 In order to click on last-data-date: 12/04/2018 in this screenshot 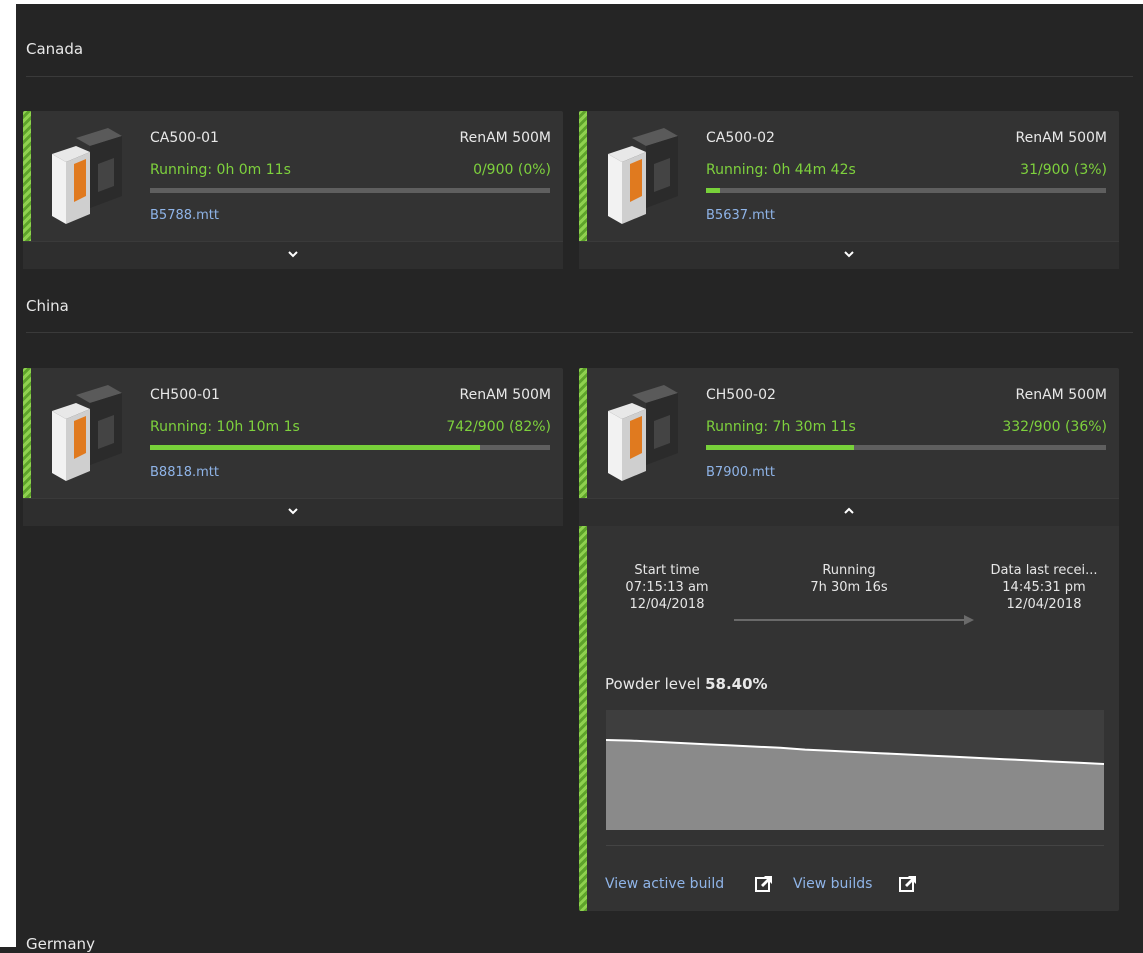, I will do `click(1044, 604)`.